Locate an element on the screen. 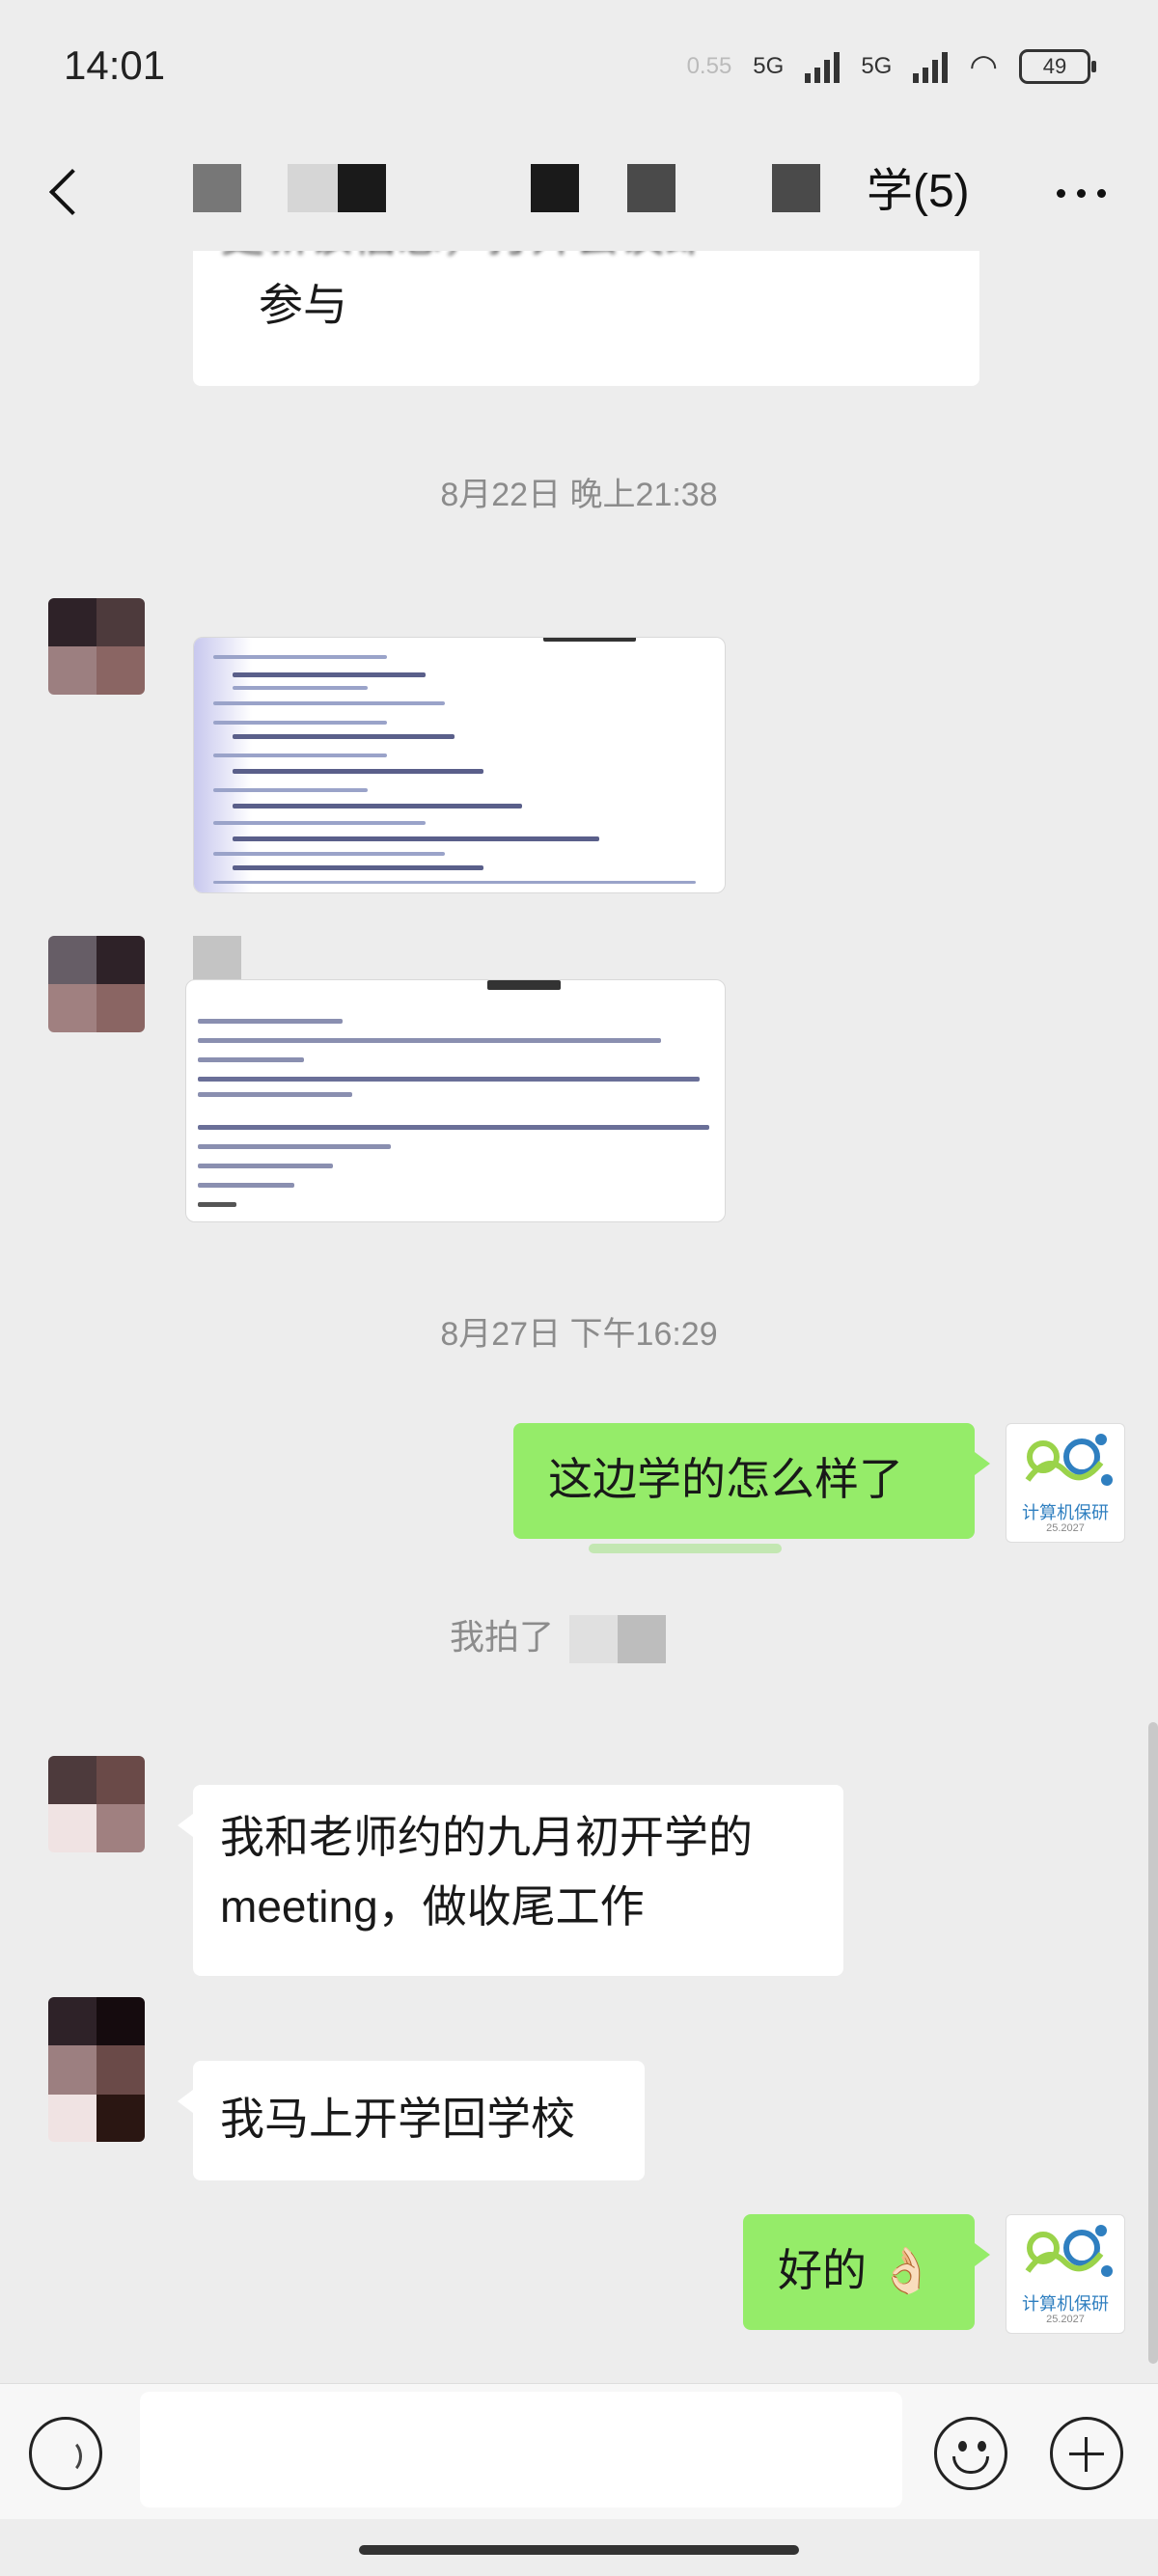  emoji-mouth is located at coordinates (970, 2465).